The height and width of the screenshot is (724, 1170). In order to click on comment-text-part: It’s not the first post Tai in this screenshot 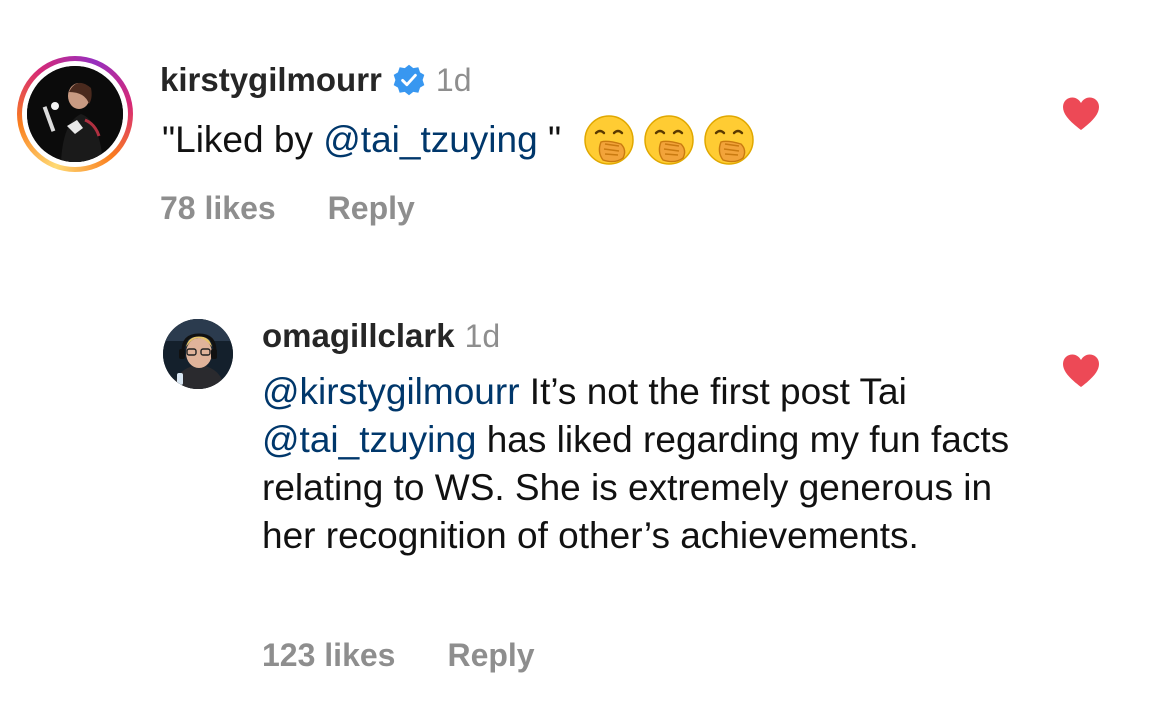, I will do `click(713, 391)`.